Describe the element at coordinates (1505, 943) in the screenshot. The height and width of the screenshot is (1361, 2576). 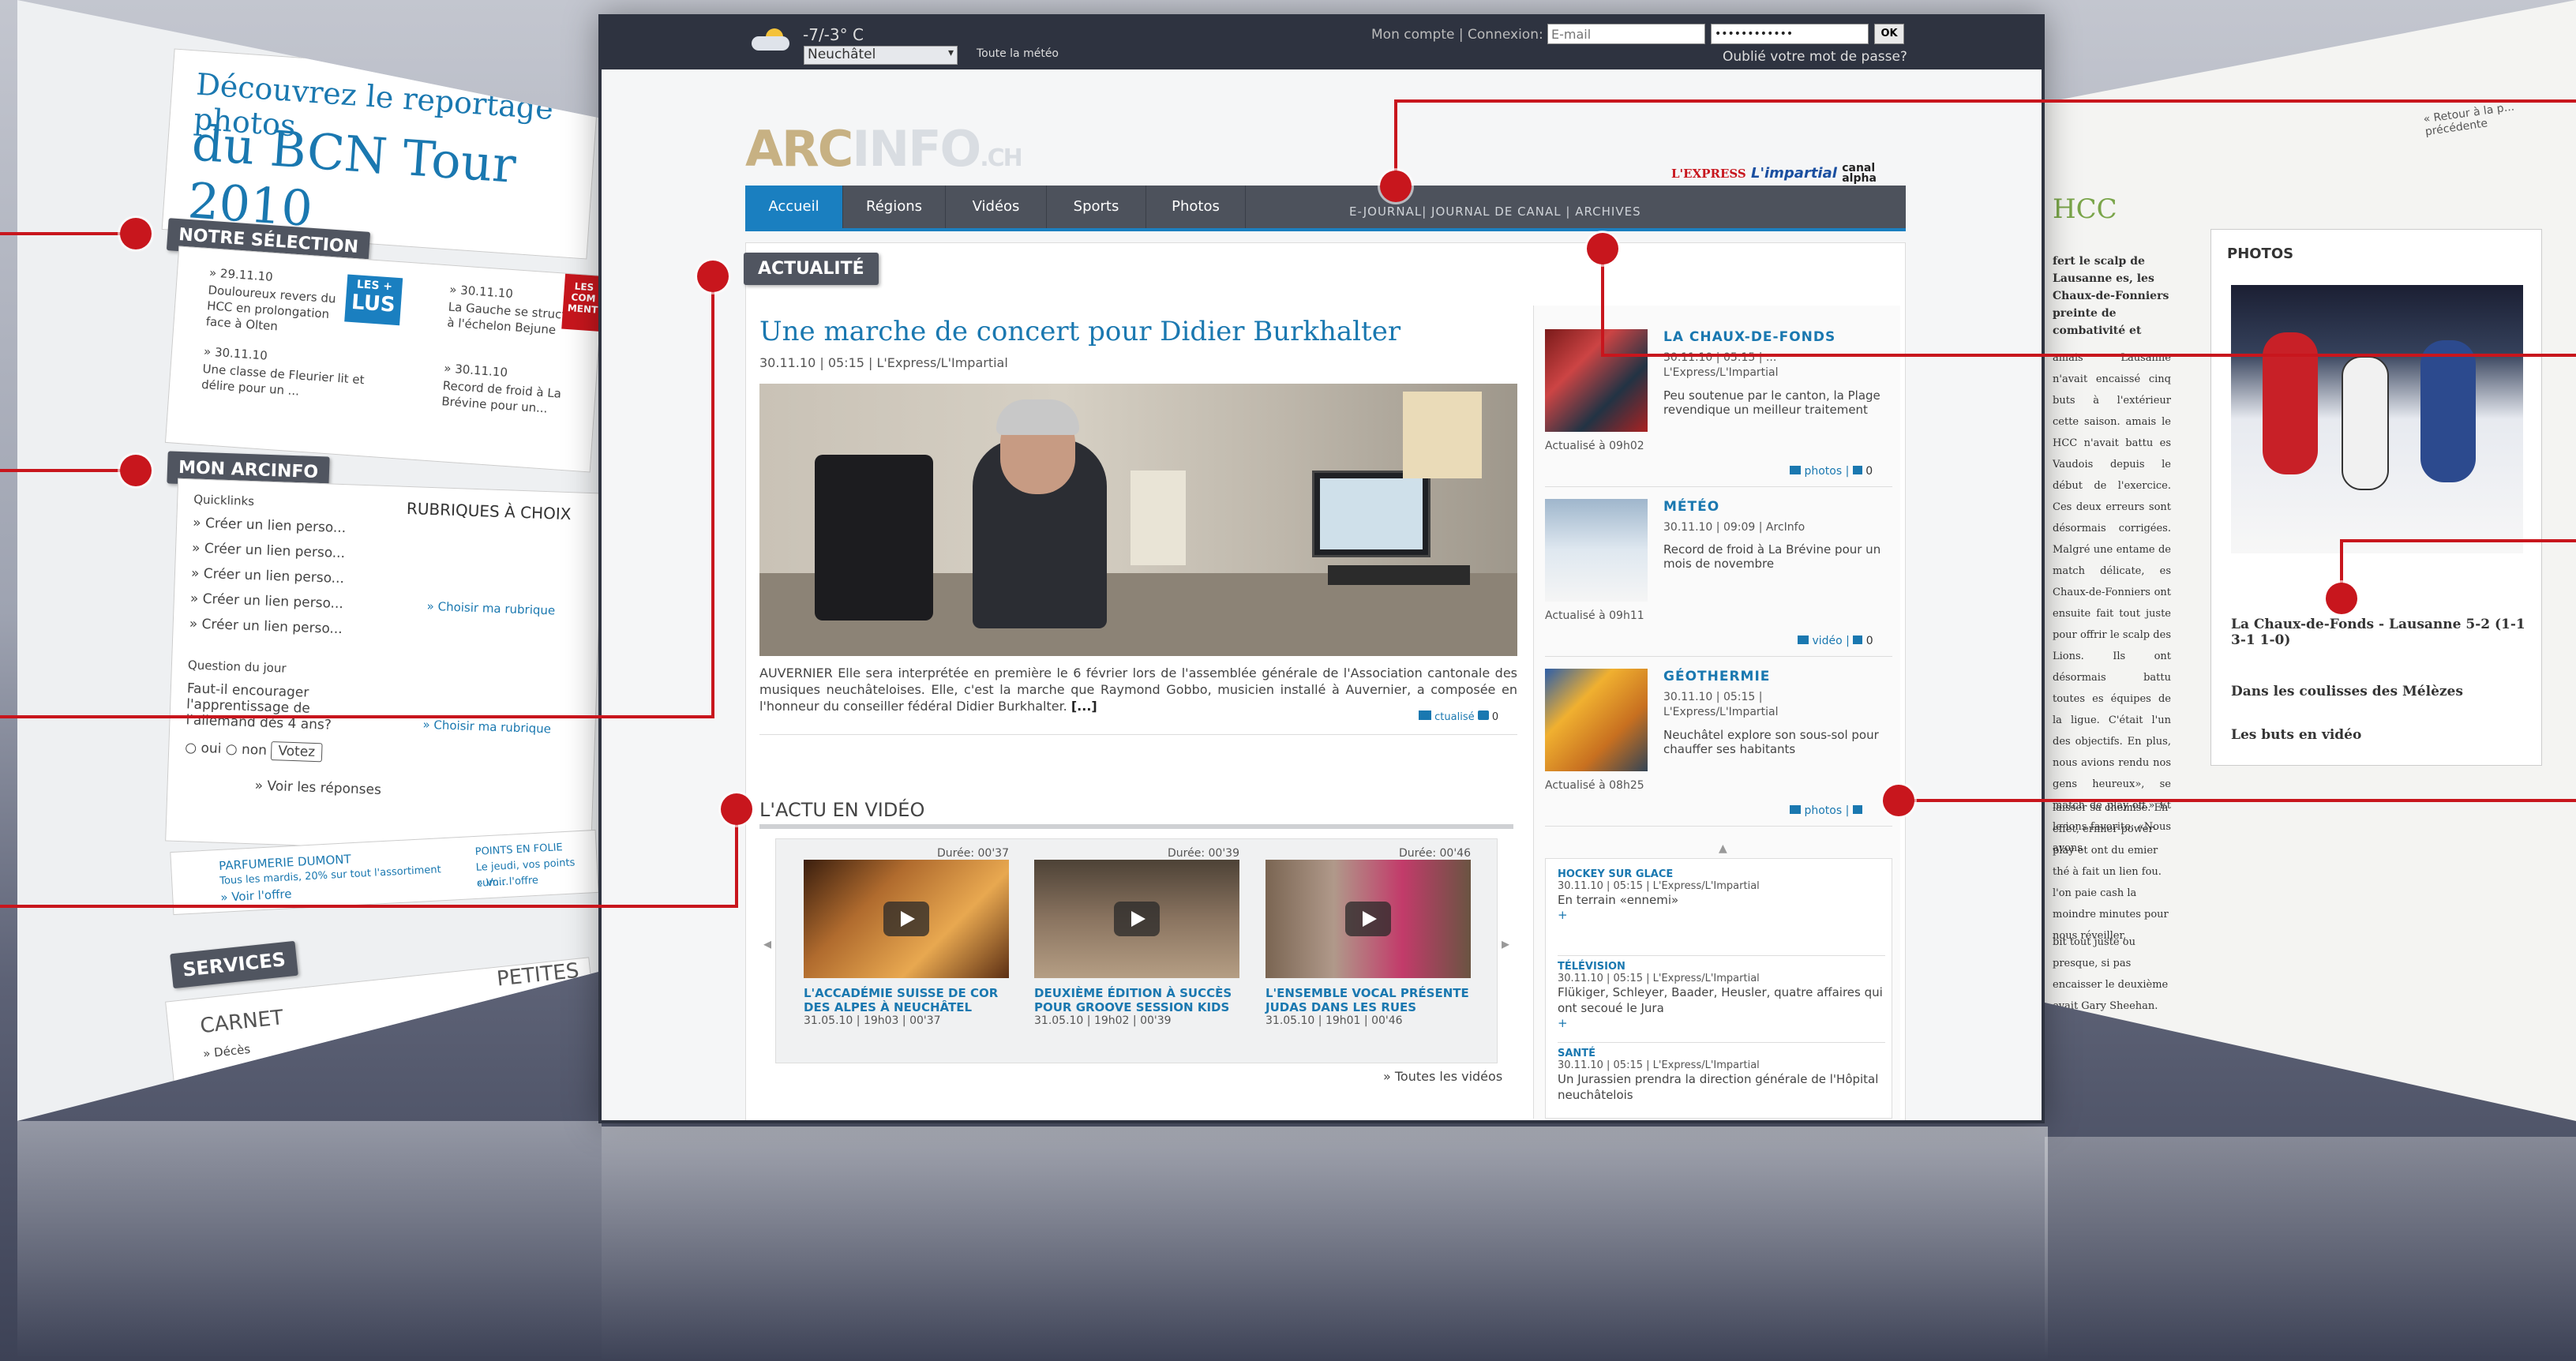
I see `carousel-next-icon: ▸` at that location.